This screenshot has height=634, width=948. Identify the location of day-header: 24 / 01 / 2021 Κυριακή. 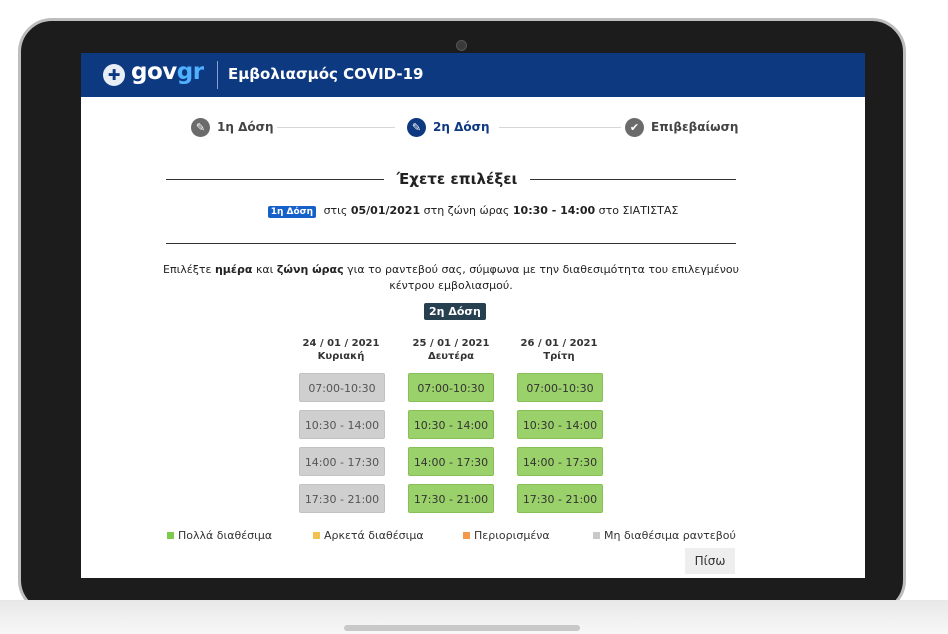
(341, 350).